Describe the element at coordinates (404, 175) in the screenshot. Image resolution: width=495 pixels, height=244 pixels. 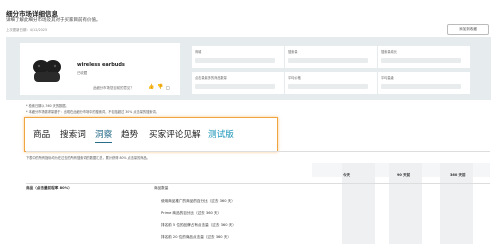
I see `column-header-90-days: 90 天前` at that location.